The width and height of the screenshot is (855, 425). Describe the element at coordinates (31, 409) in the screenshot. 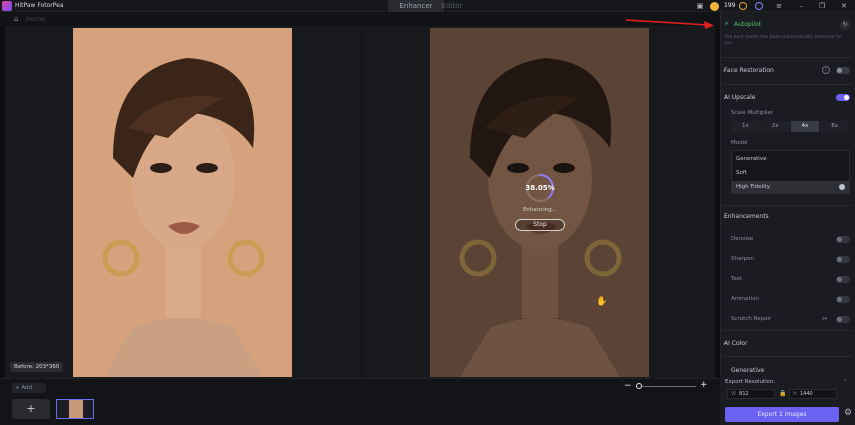

I see `add-image-tile: +` at that location.